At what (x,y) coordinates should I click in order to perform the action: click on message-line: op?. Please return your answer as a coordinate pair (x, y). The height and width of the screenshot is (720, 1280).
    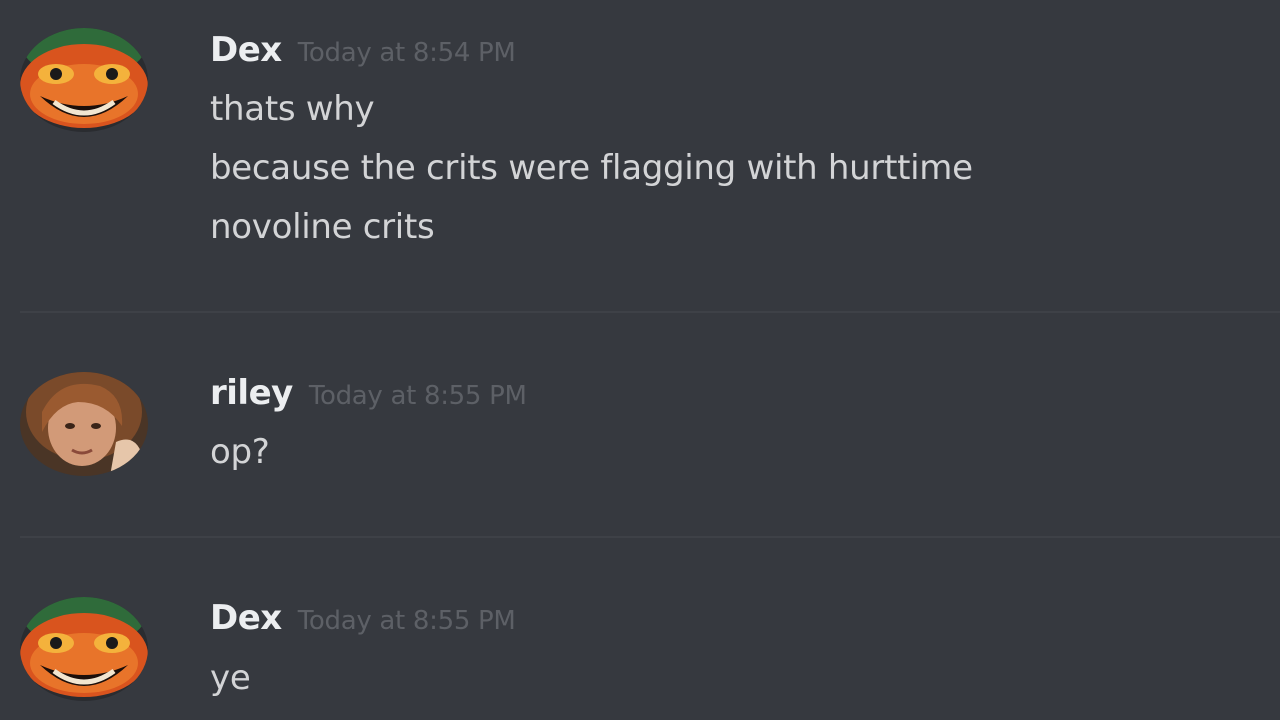
    Looking at the image, I should click on (240, 452).